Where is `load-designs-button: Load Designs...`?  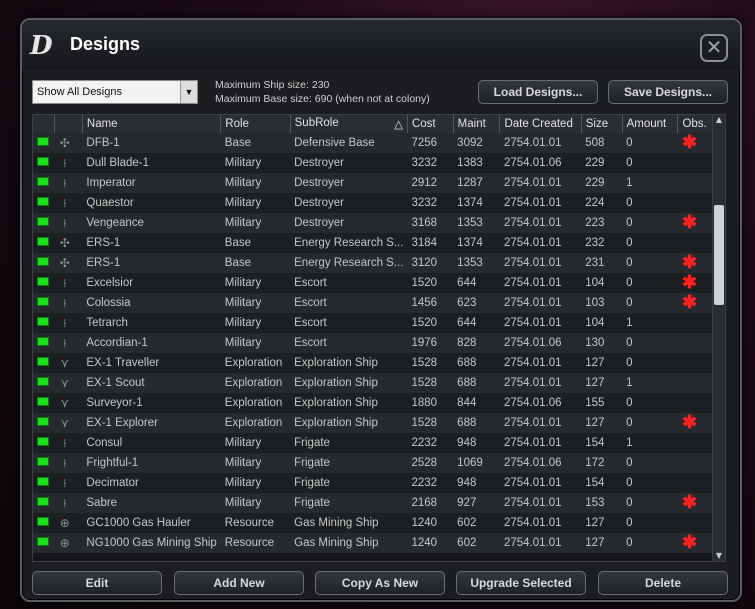 load-designs-button: Load Designs... is located at coordinates (538, 92).